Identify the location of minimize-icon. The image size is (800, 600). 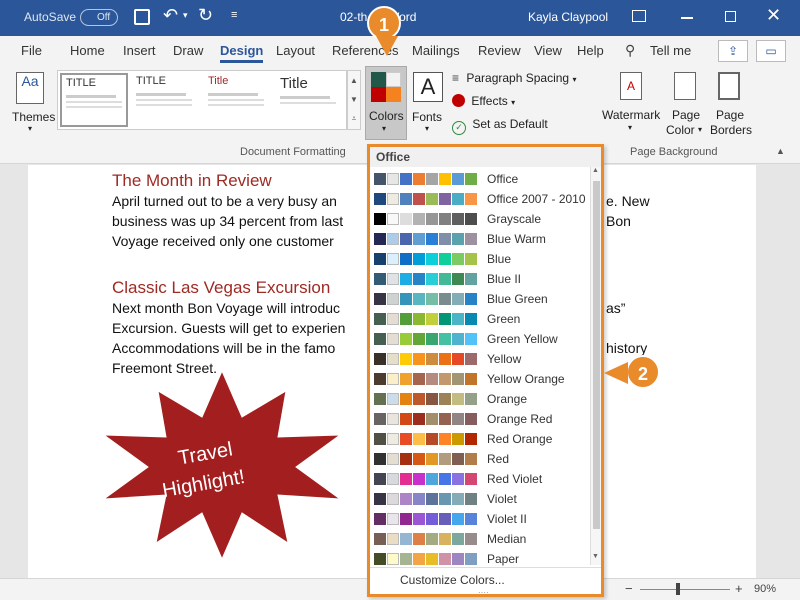
(687, 18).